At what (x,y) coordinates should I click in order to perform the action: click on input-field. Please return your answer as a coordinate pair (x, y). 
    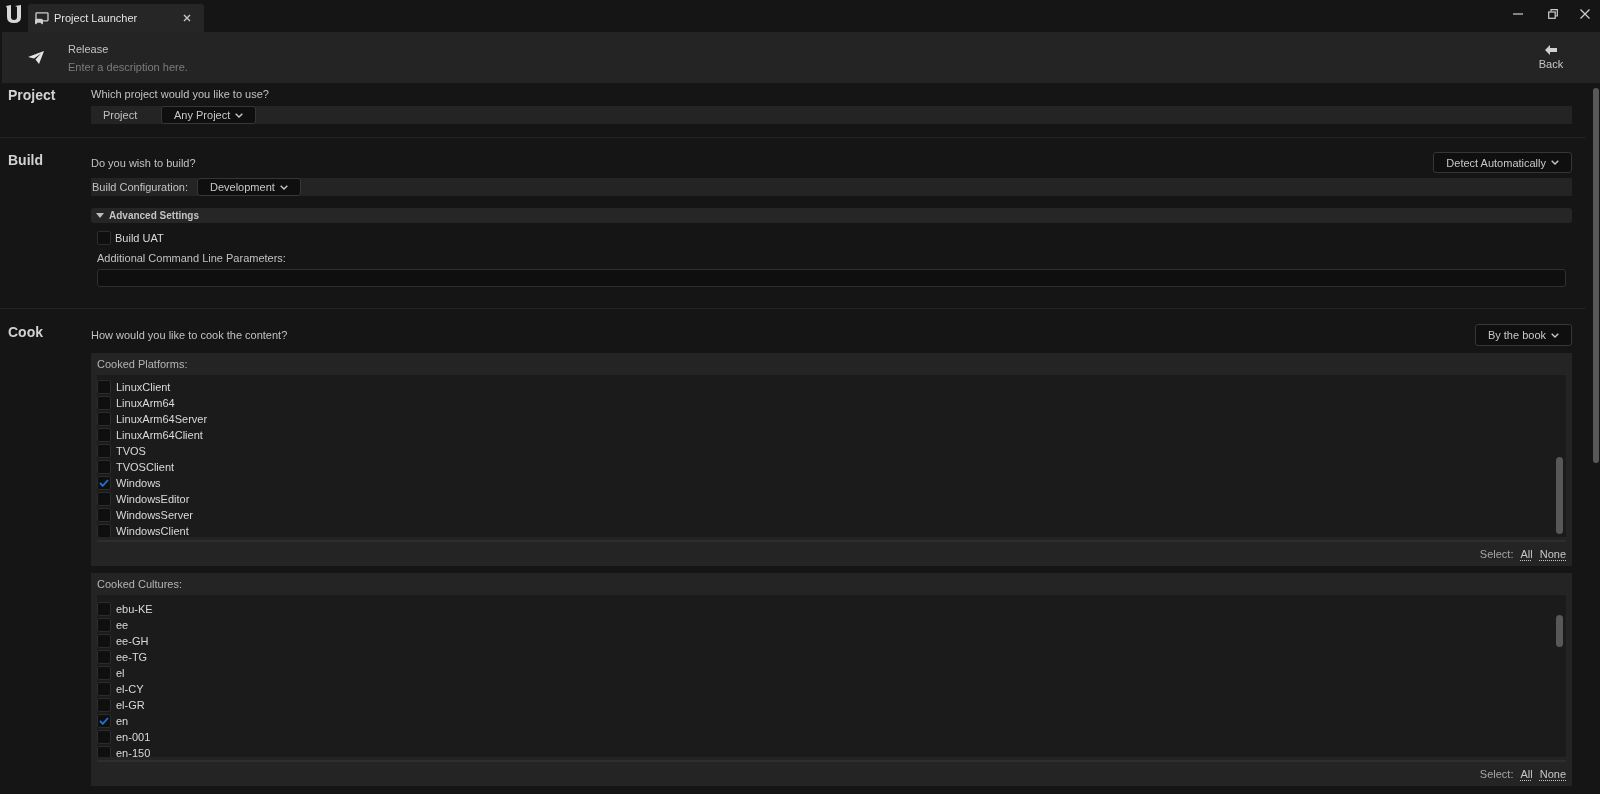
    Looking at the image, I should click on (831, 278).